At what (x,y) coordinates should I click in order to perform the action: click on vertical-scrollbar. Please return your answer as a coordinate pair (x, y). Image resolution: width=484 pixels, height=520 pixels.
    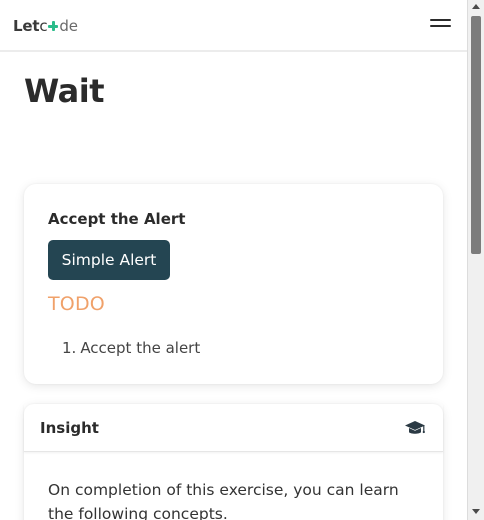
    Looking at the image, I should click on (475, 260).